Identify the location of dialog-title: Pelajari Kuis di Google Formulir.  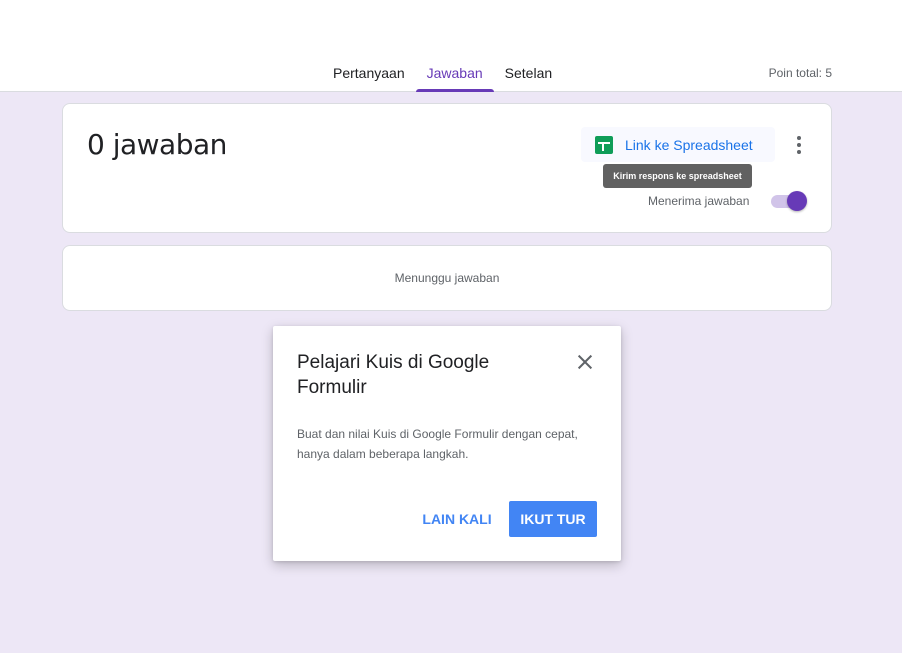
(393, 375).